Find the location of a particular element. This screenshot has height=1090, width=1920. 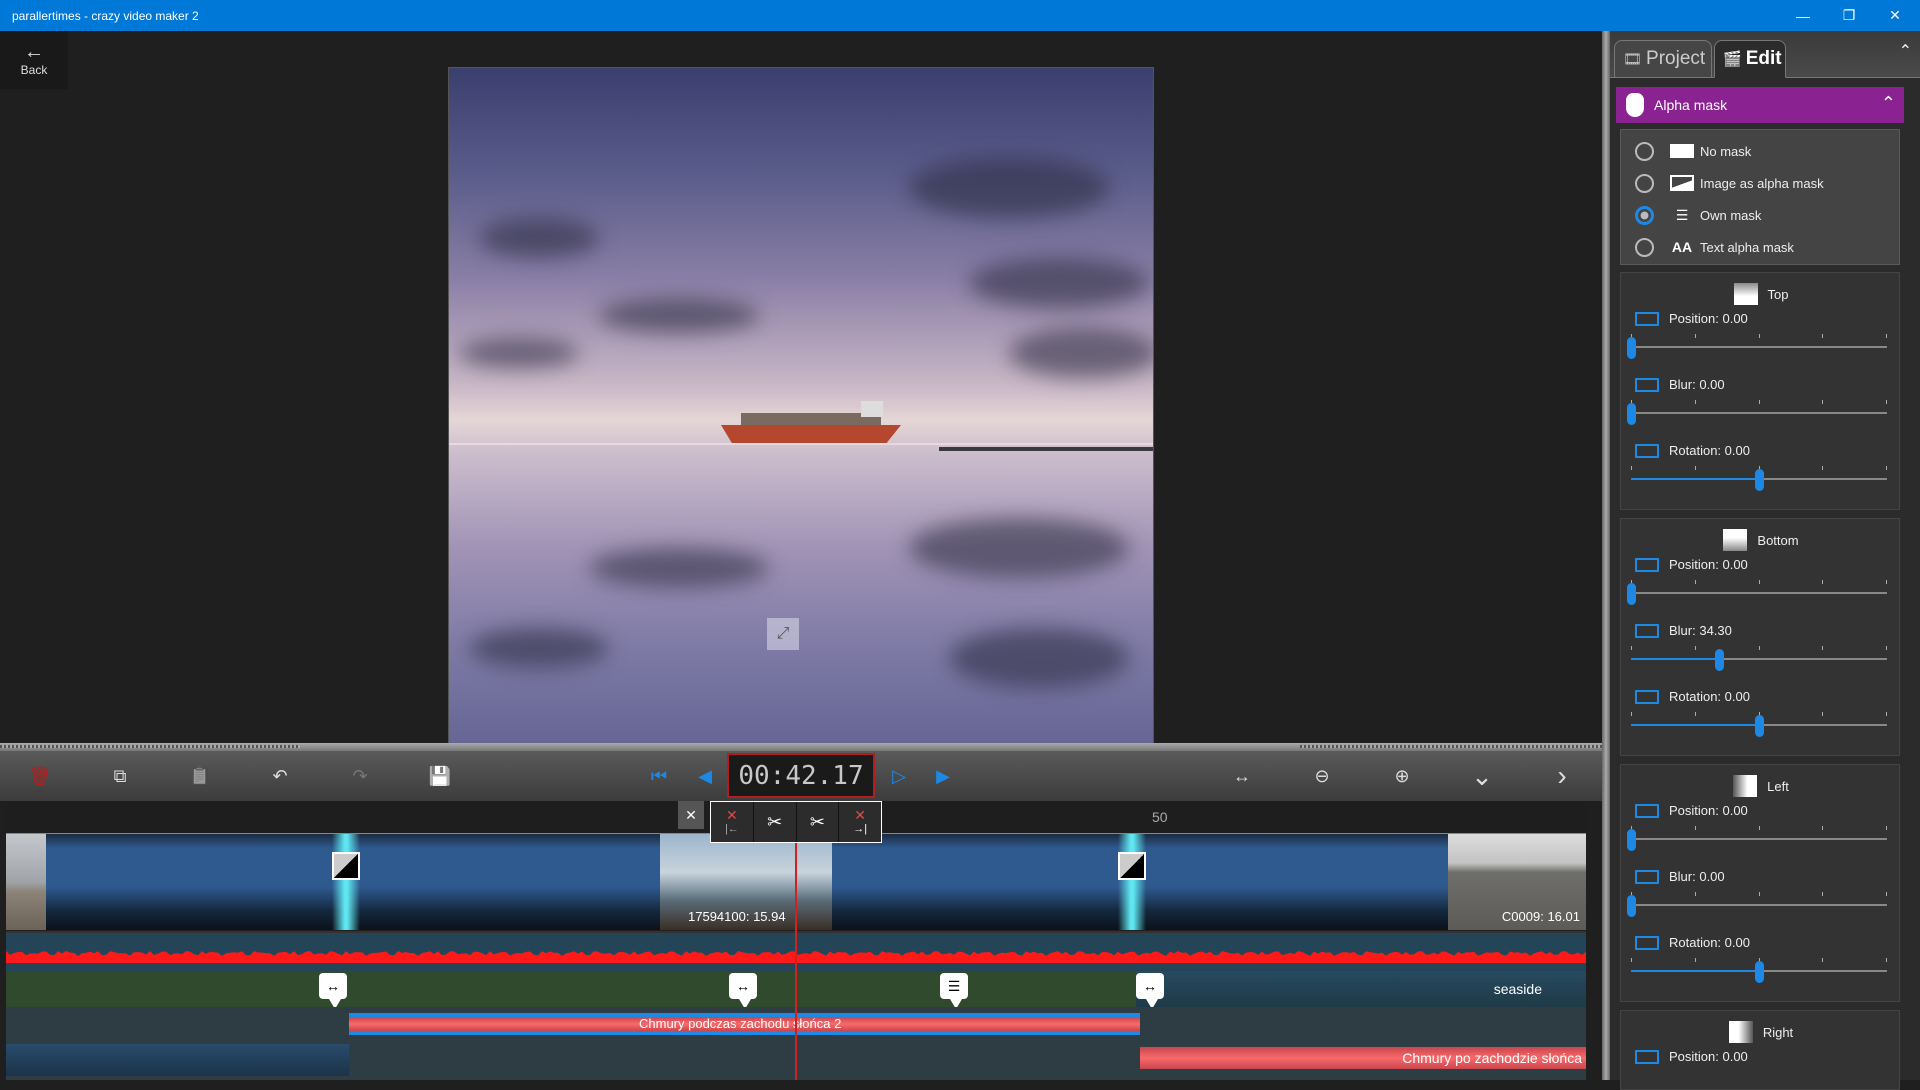

back-button: ← Back is located at coordinates (34, 60).